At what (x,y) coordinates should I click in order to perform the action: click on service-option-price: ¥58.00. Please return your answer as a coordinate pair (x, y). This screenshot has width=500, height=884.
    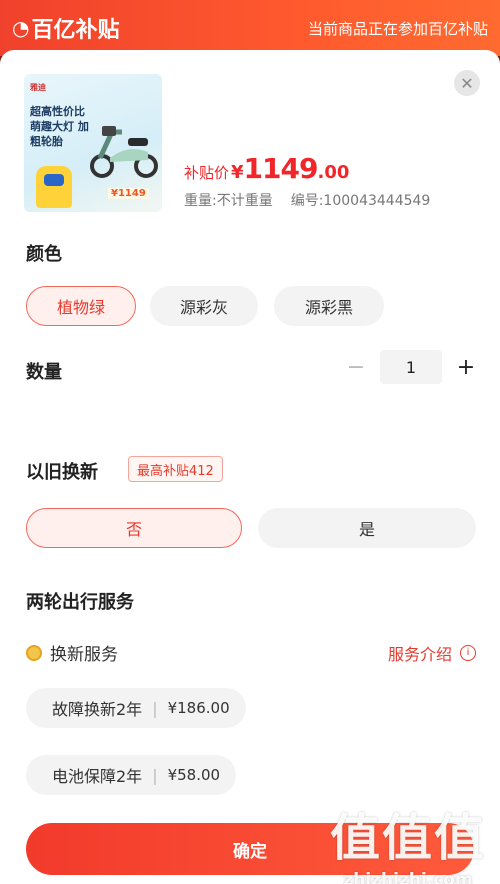
    Looking at the image, I should click on (194, 775).